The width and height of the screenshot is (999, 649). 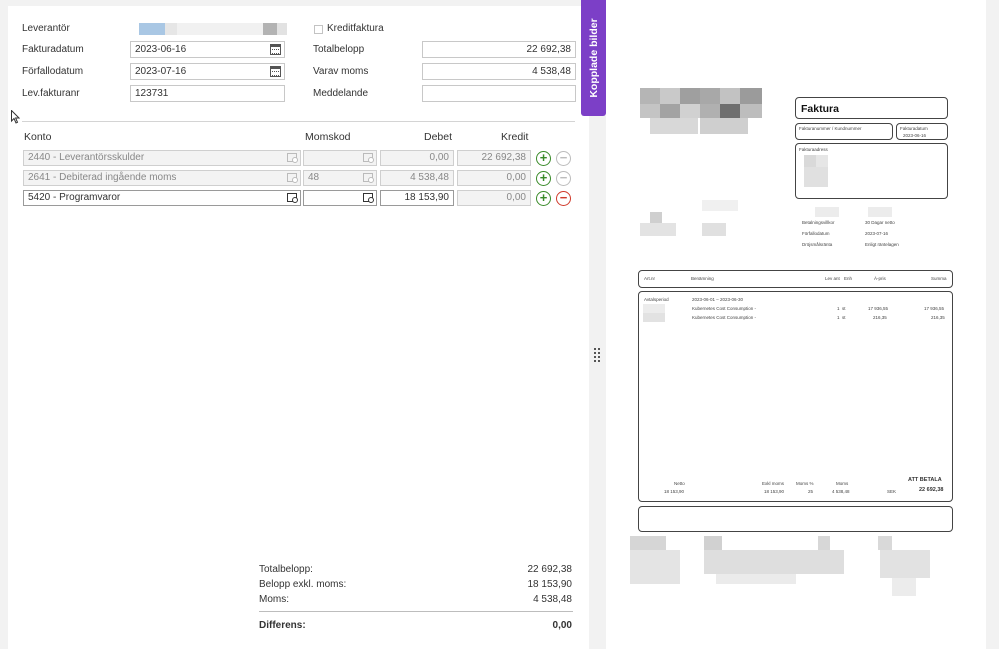 I want to click on summary-diff-label: Differens:, so click(x=282, y=625).